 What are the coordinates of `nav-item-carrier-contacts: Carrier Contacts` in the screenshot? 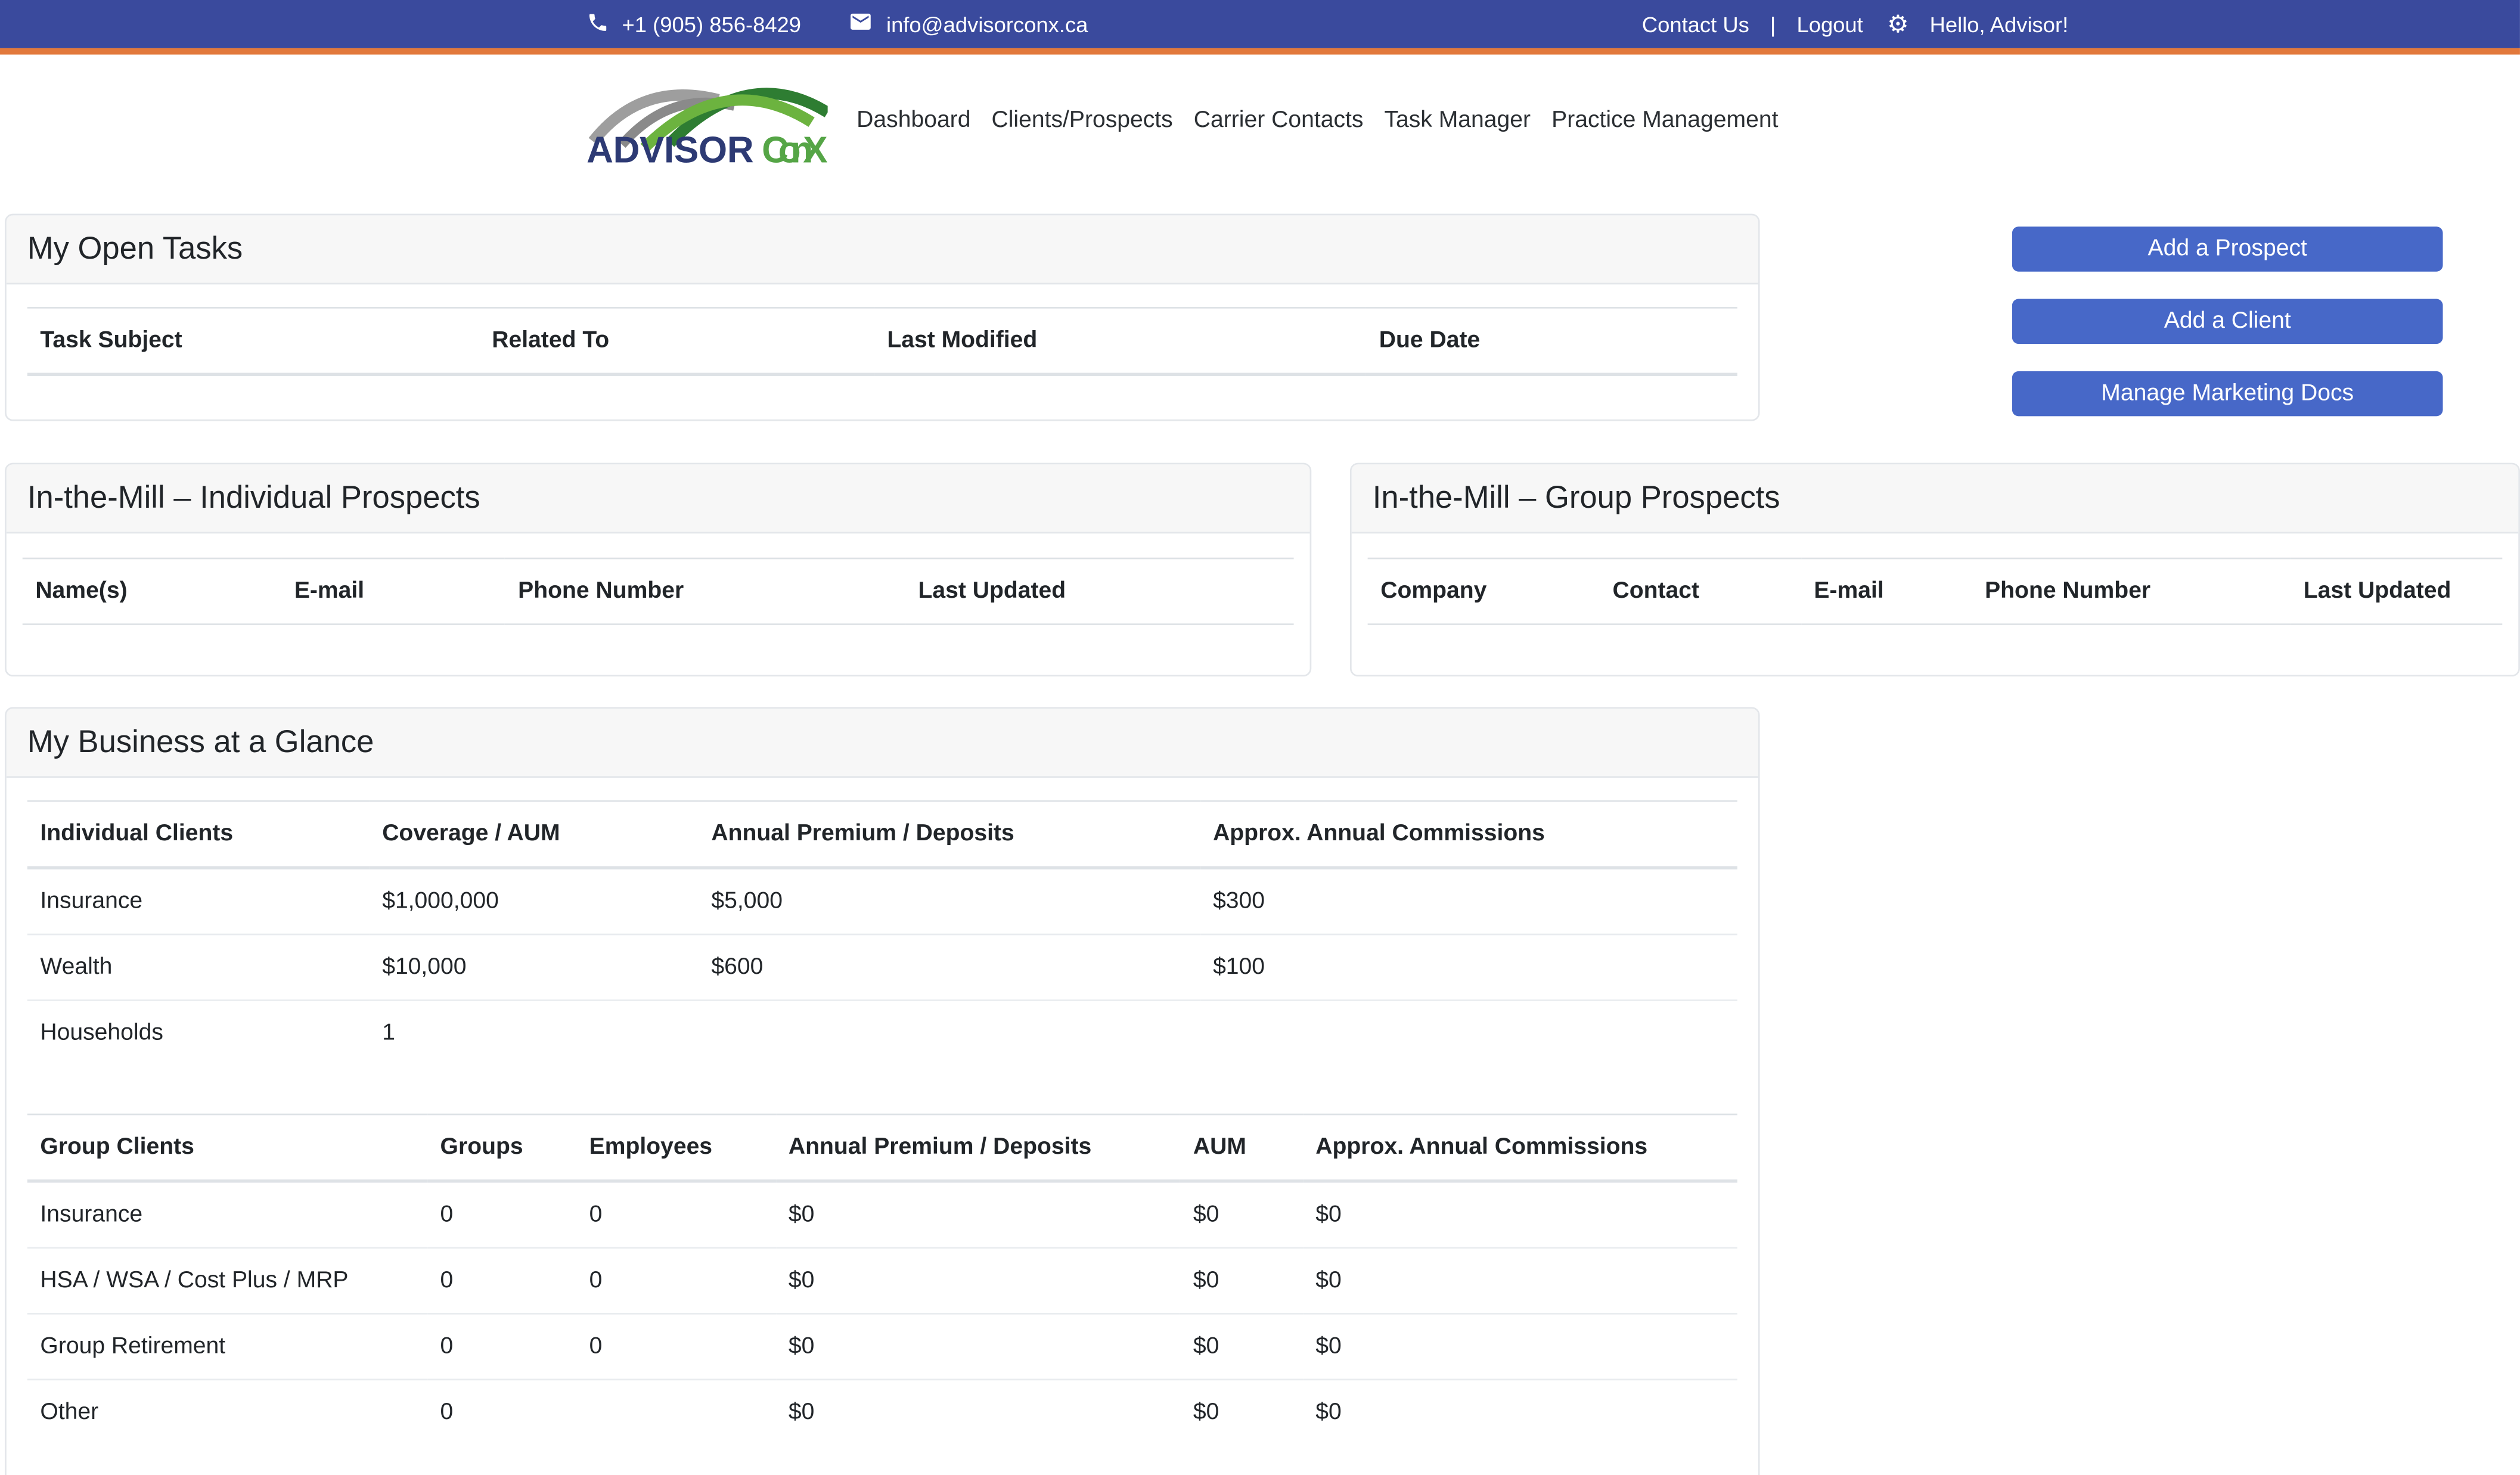 It's located at (1279, 119).